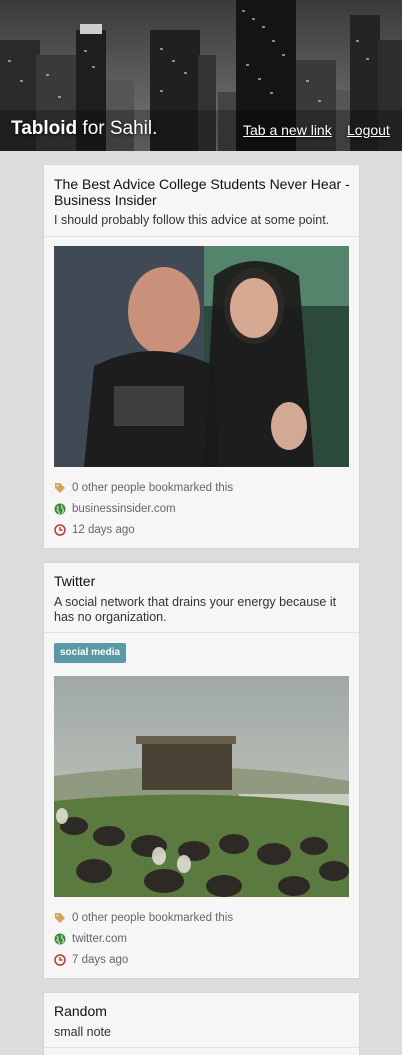 This screenshot has height=1055, width=402. Describe the element at coordinates (44, 128) in the screenshot. I see `brand-name: Tabloid` at that location.